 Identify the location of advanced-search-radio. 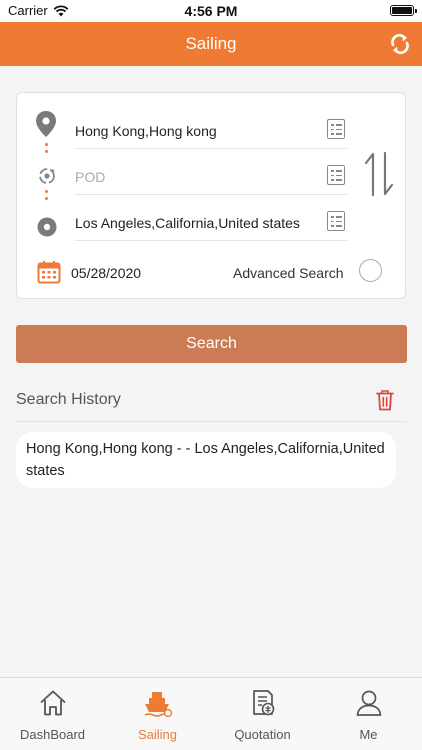
(370, 270).